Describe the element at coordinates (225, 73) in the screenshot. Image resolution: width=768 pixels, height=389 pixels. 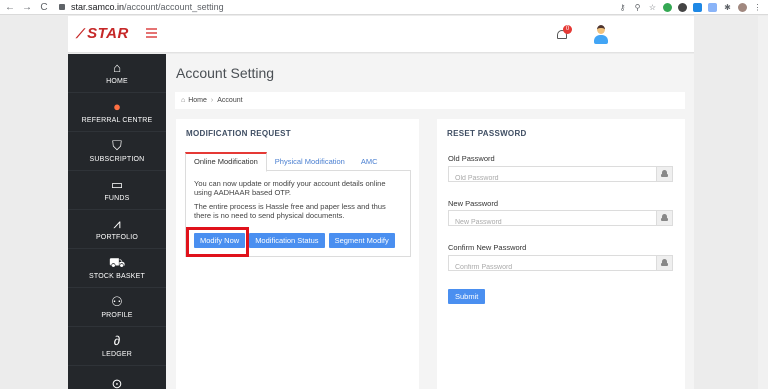
I see `page-title: Account Setting` at that location.